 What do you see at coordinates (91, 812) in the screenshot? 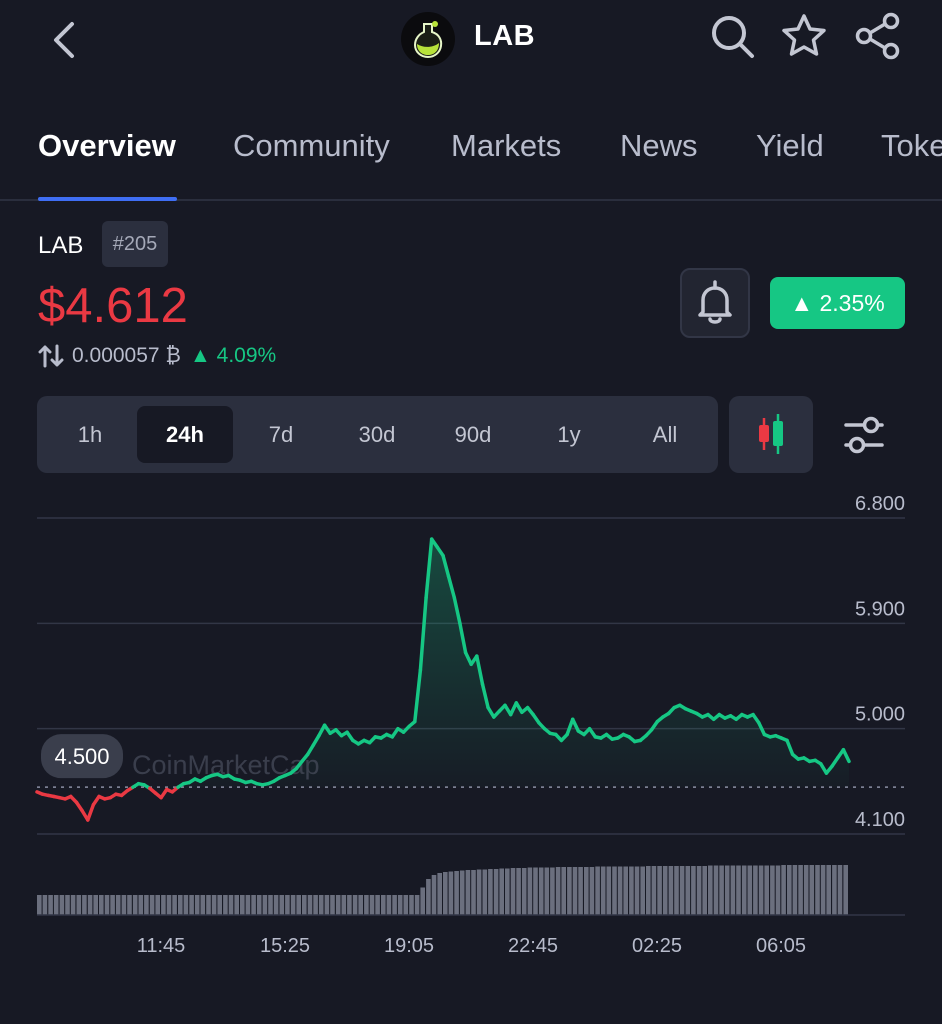
I see `price-line-segment` at bounding box center [91, 812].